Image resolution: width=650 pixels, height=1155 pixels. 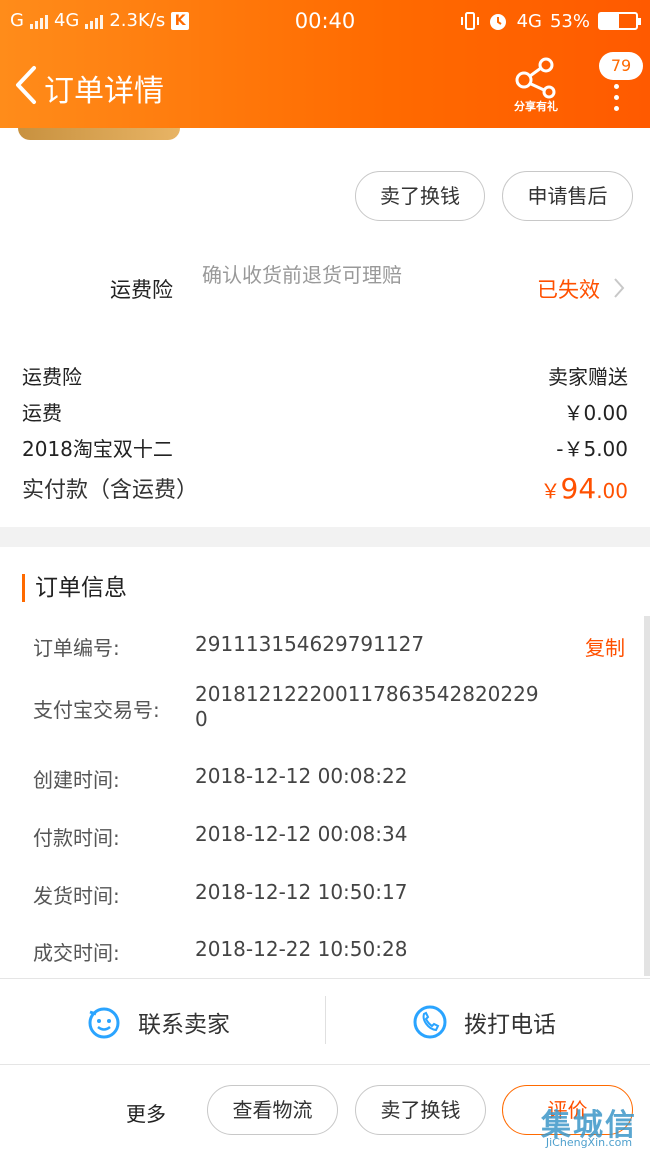 What do you see at coordinates (510, 1025) in the screenshot?
I see `call-phone-label: 拨打电话` at bounding box center [510, 1025].